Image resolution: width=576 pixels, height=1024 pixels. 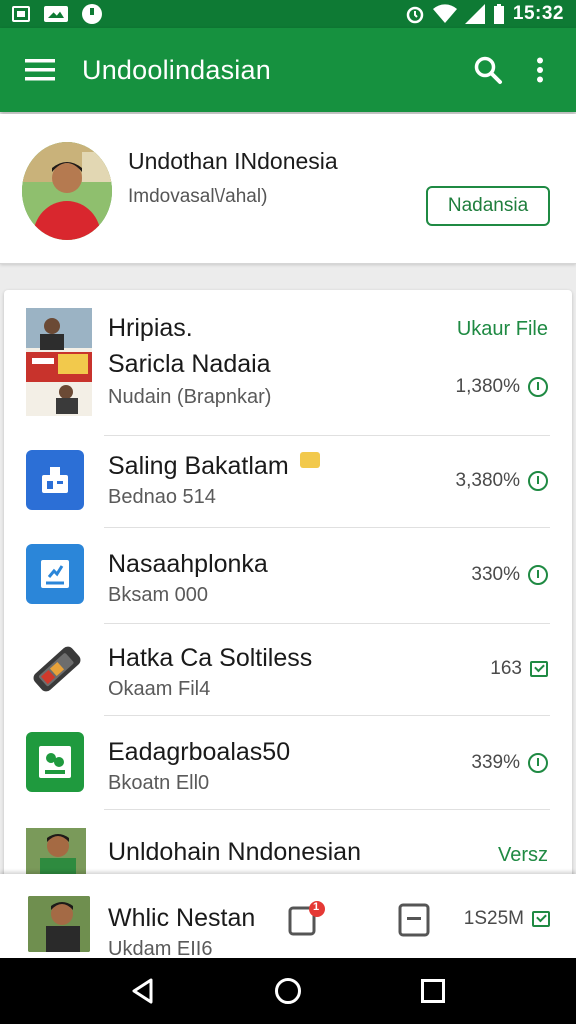 I want to click on home-button, so click(x=288, y=991).